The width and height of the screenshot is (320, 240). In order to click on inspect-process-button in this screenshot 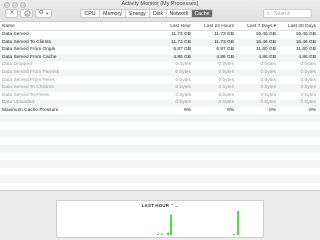, I will do `click(26, 13)`.